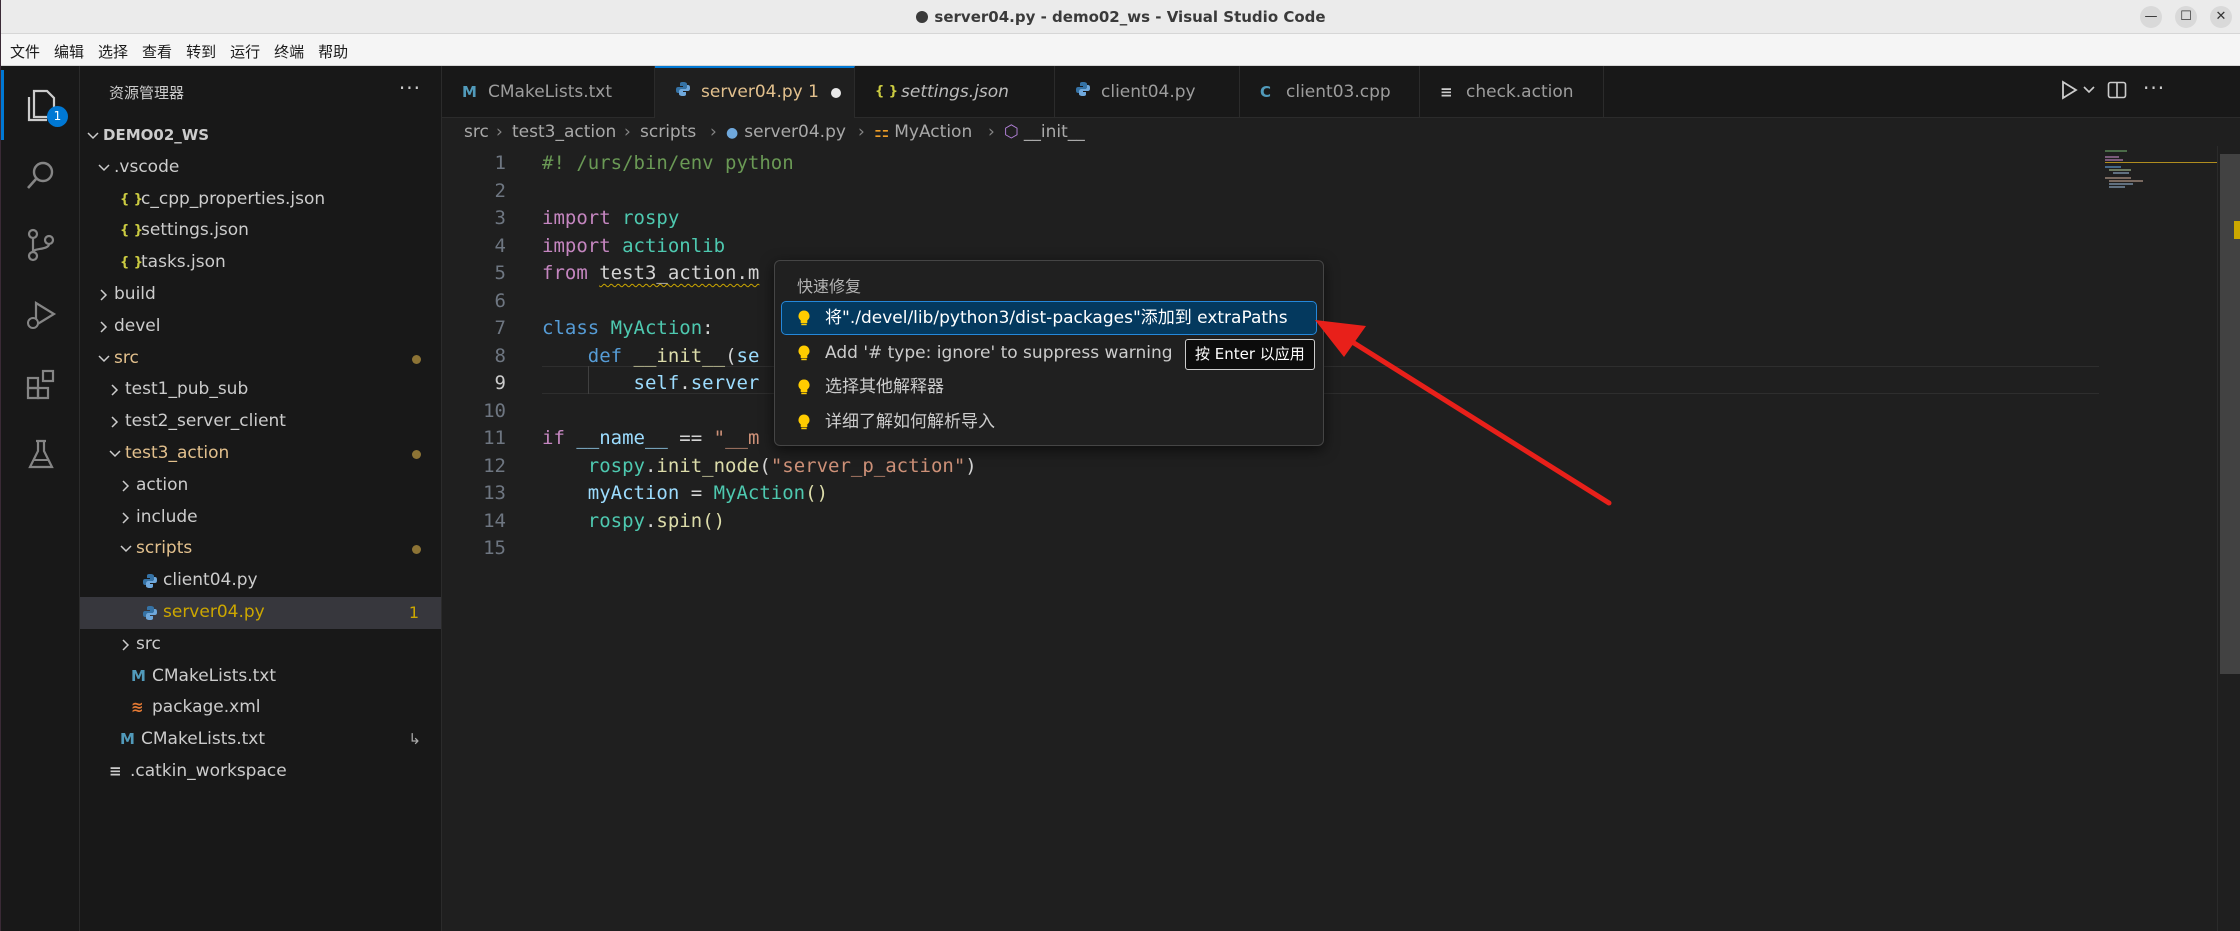 The height and width of the screenshot is (931, 2240). I want to click on menu-item: 运行, so click(243, 48).